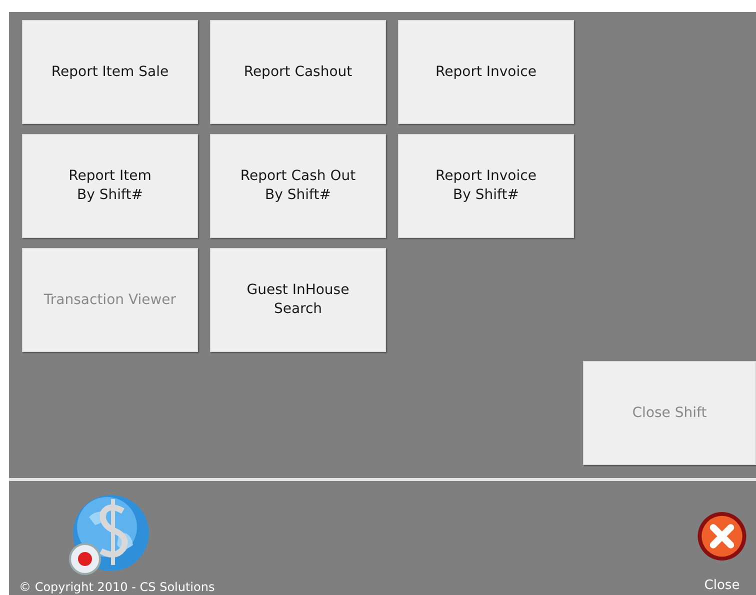  What do you see at coordinates (117, 587) in the screenshot?
I see `copyright-text: © Copyright 2010 - CS Solutions` at bounding box center [117, 587].